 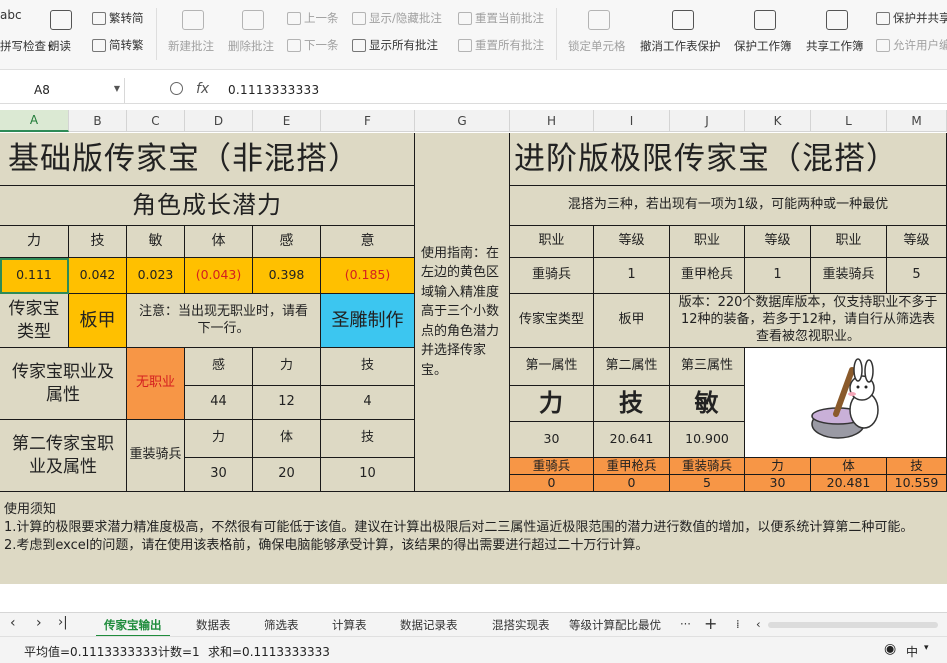 What do you see at coordinates (202, 89) in the screenshot?
I see `fx-icon: fx` at bounding box center [202, 89].